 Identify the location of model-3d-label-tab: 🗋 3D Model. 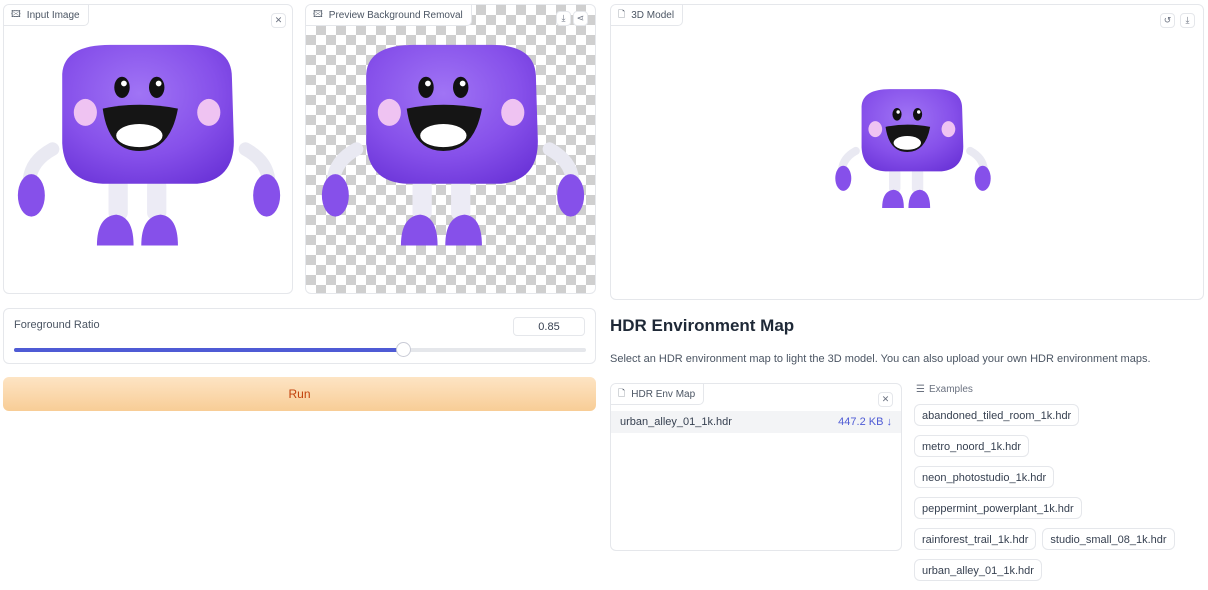
(647, 15).